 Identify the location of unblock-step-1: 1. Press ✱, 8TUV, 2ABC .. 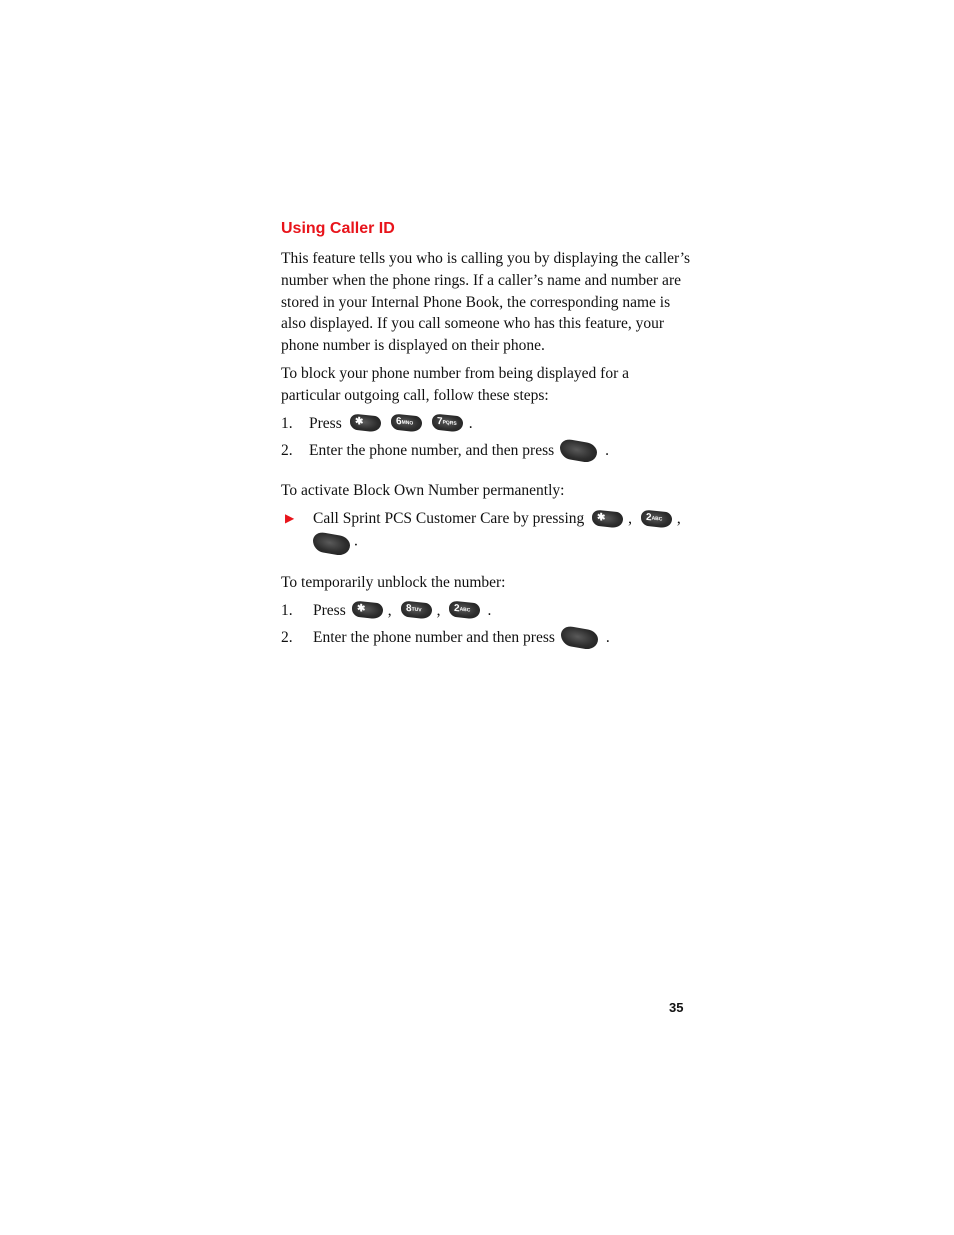
(486, 611).